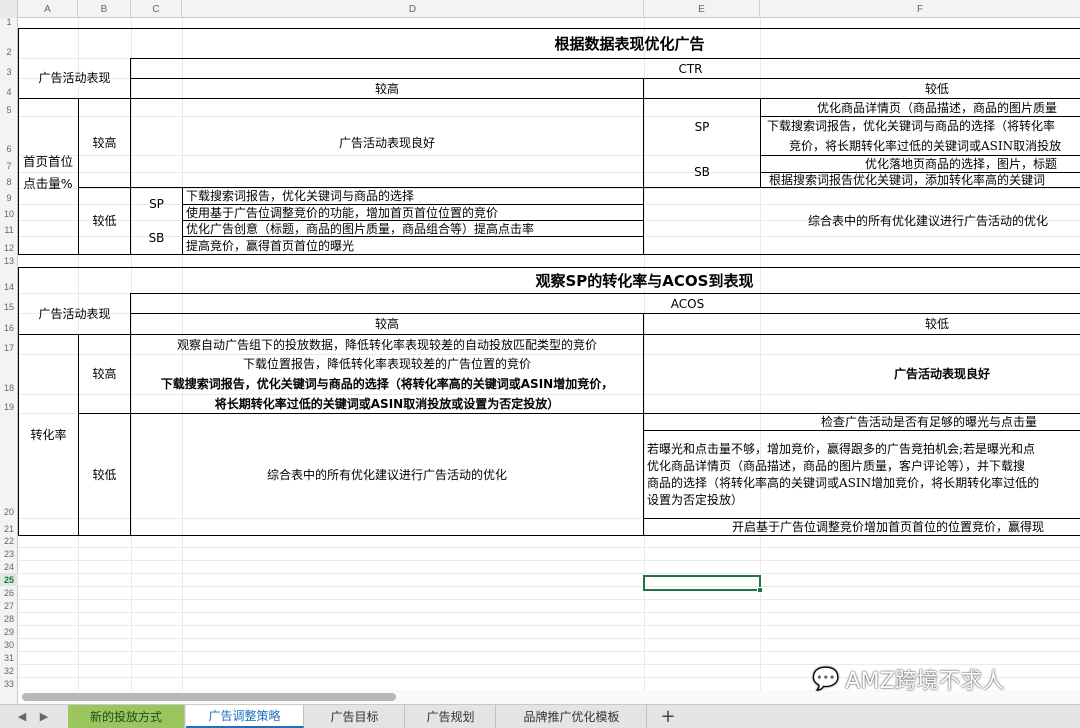 This screenshot has height=728, width=1080. I want to click on t2-row-high: 较高, so click(104, 374).